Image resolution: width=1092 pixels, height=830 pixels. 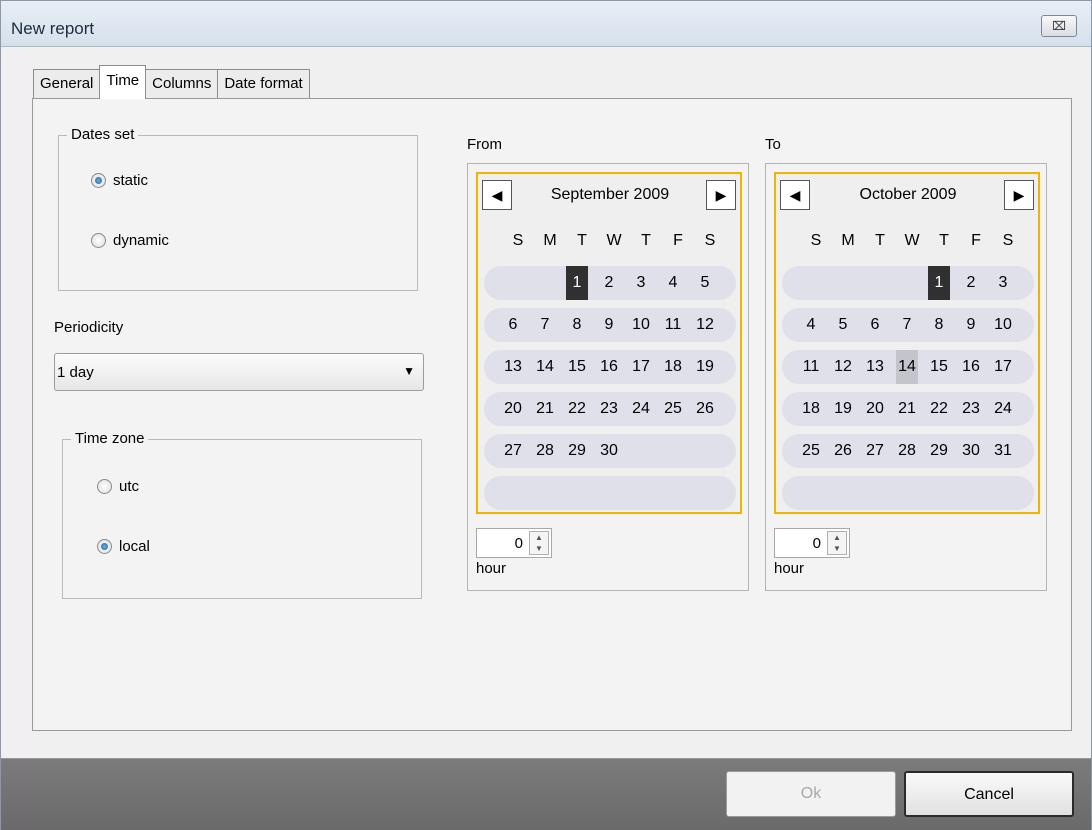 I want to click on tab-date-format: Date format, so click(x=263, y=84).